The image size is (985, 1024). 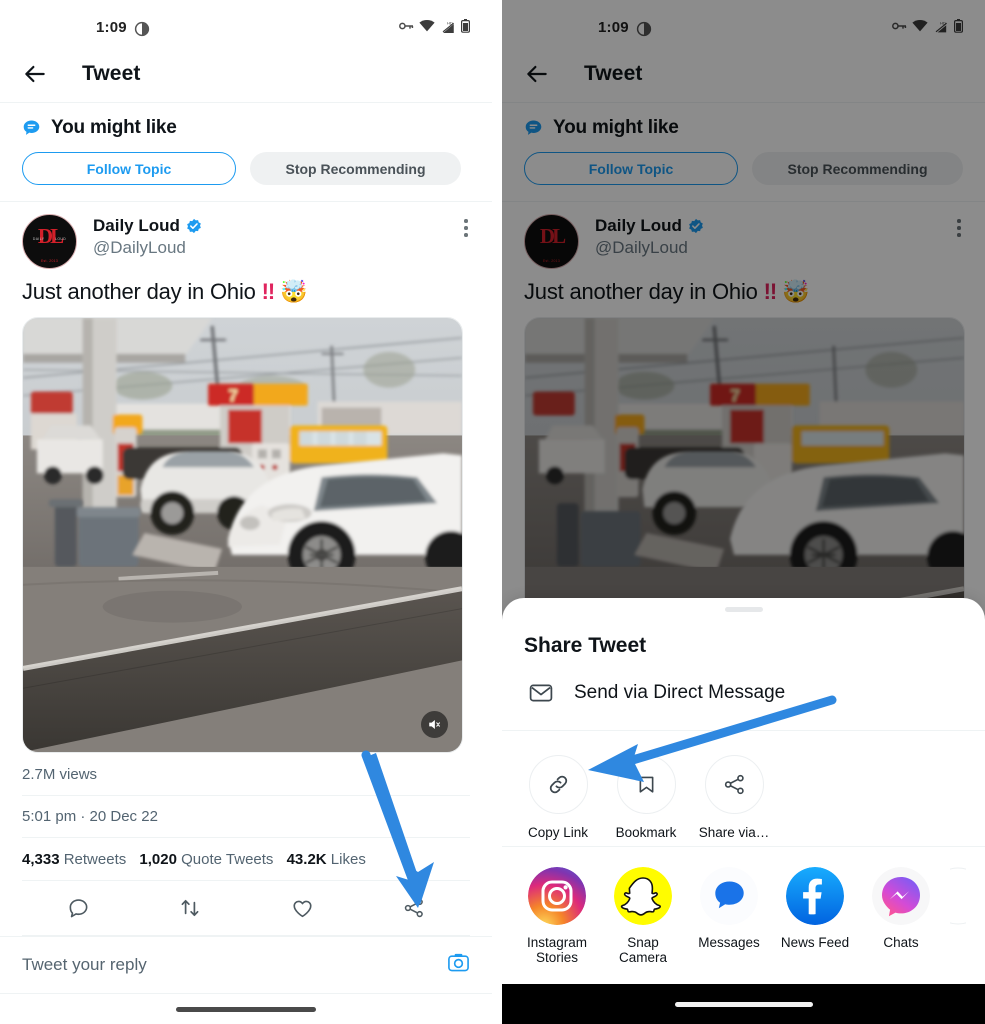 What do you see at coordinates (585, 645) in the screenshot?
I see `share-sheet-title: Share Tweet` at bounding box center [585, 645].